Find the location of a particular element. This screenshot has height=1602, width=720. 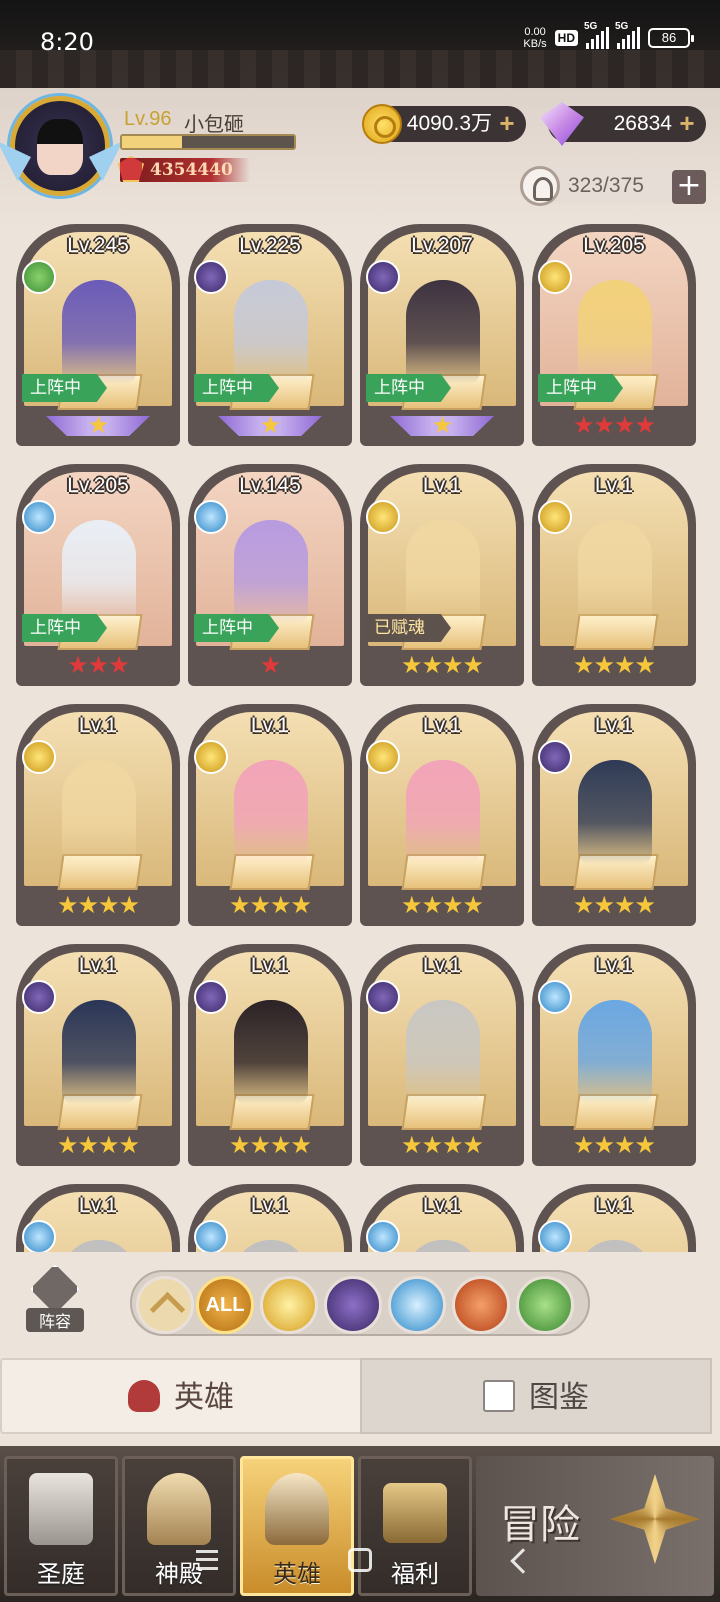

net-speed: 0.00 KB/s is located at coordinates (534, 38).